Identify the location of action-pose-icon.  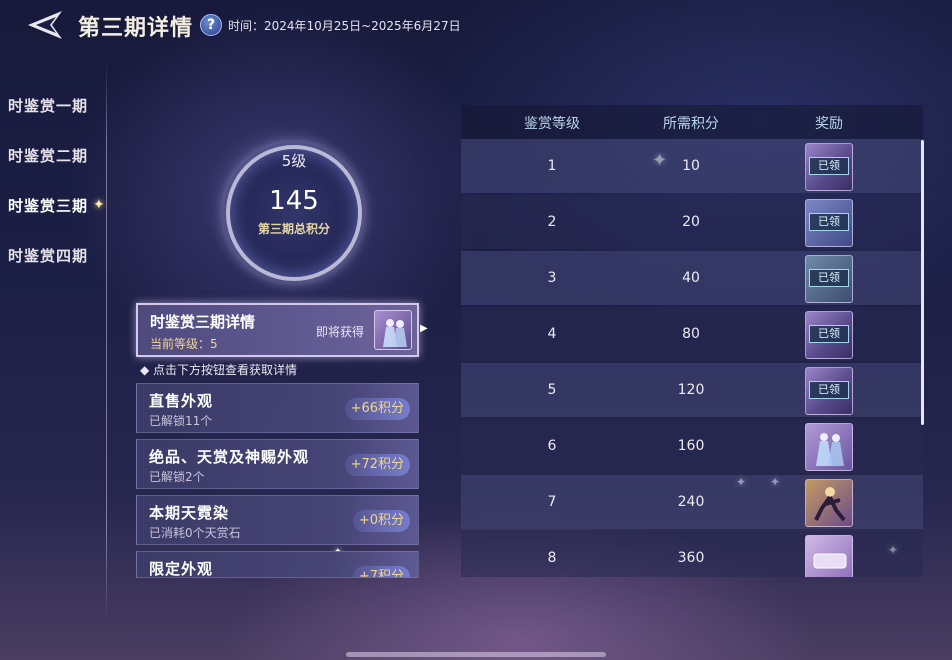
(830, 504).